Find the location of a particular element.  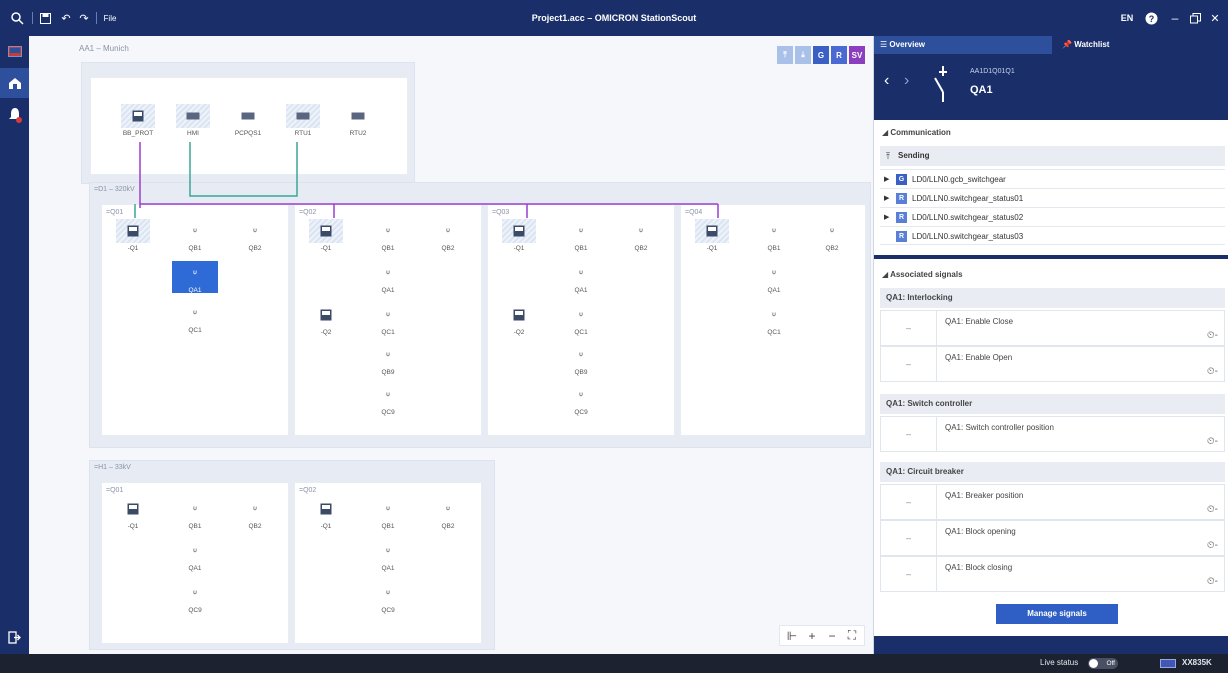

export-icon: ⤒ is located at coordinates (785, 55).